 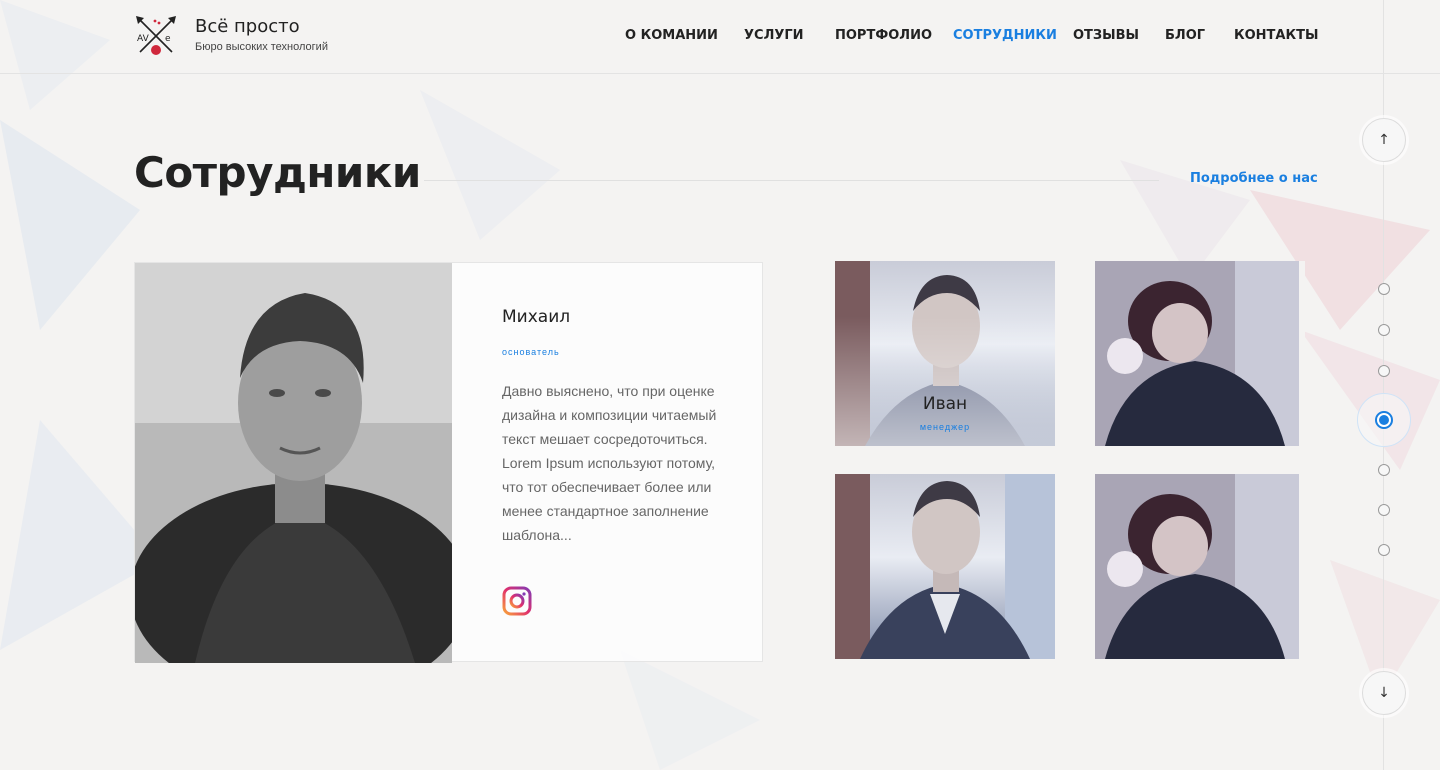 What do you see at coordinates (1005, 35) in the screenshot?
I see `nav-item-staff: СОТРУДНИКИ` at bounding box center [1005, 35].